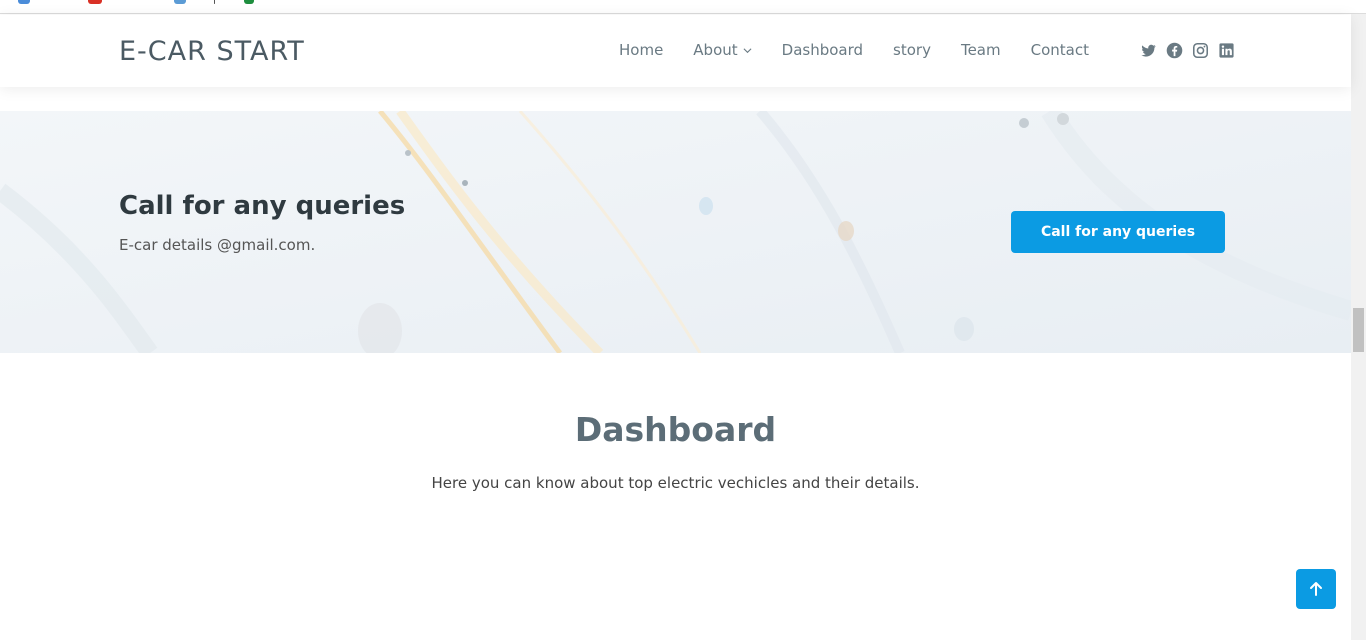 The image size is (1366, 640). Describe the element at coordinates (1148, 50) in the screenshot. I see `twitter-icon` at that location.